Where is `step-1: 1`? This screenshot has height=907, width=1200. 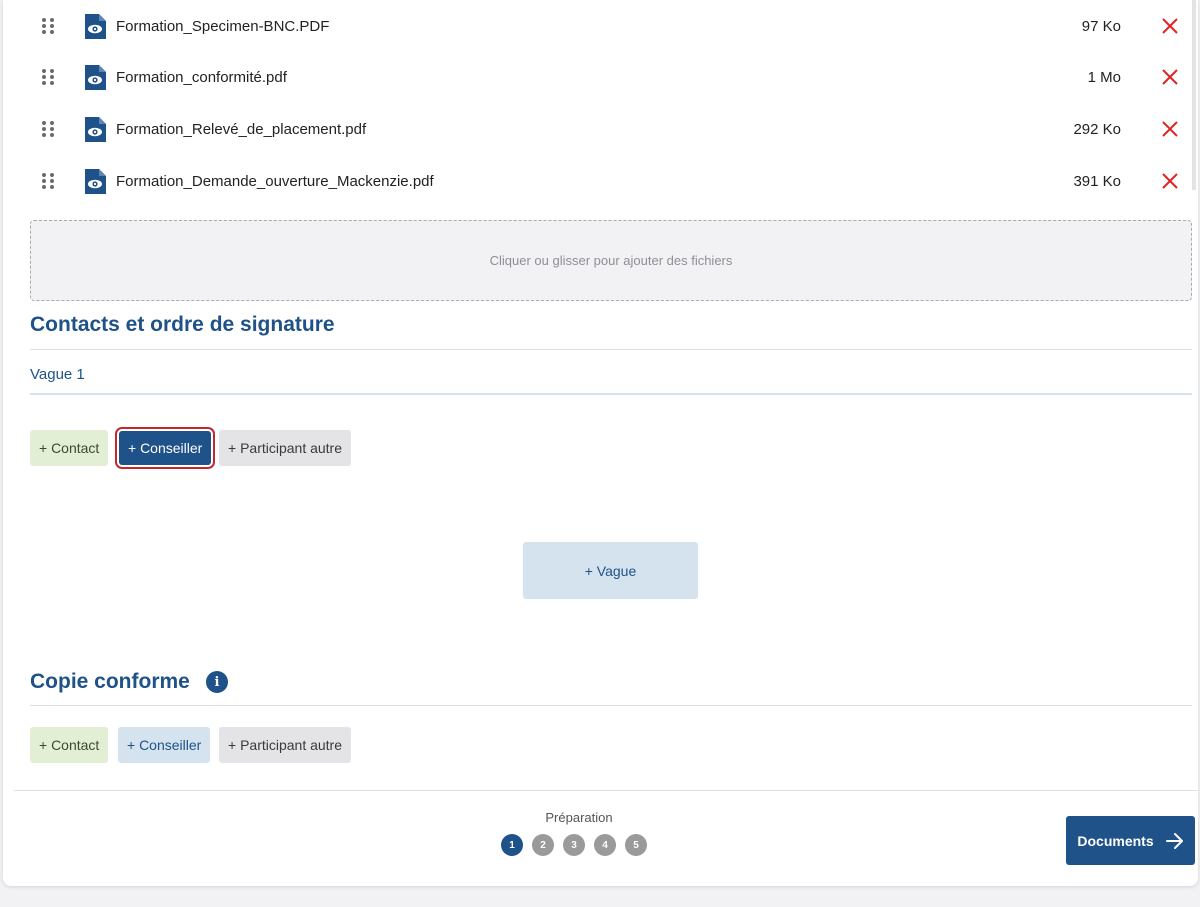 step-1: 1 is located at coordinates (512, 845).